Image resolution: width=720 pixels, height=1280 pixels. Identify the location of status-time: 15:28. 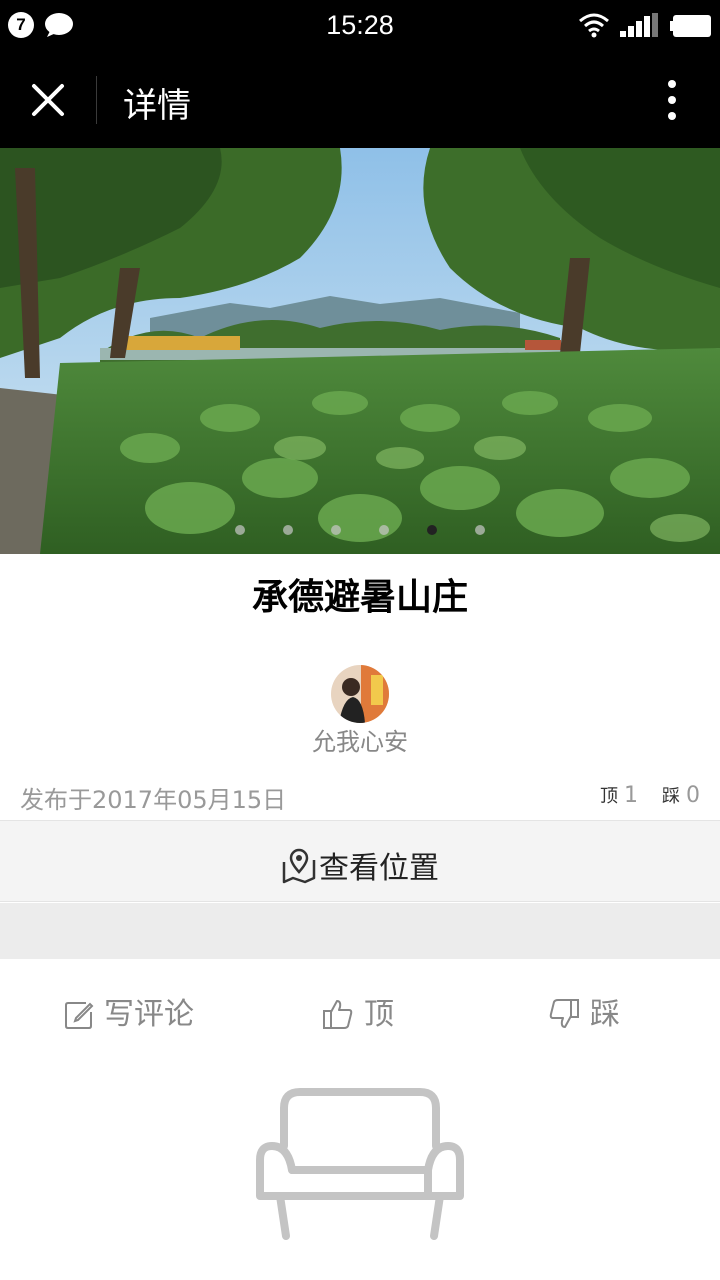
(360, 25).